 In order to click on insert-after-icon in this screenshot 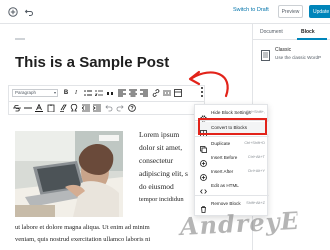, I will do `click(203, 174)`.